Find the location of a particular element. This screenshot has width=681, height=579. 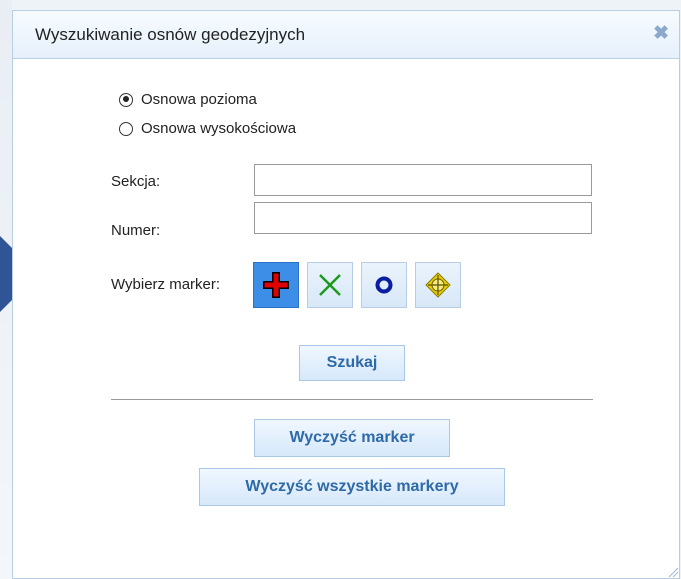

divider is located at coordinates (352, 399).